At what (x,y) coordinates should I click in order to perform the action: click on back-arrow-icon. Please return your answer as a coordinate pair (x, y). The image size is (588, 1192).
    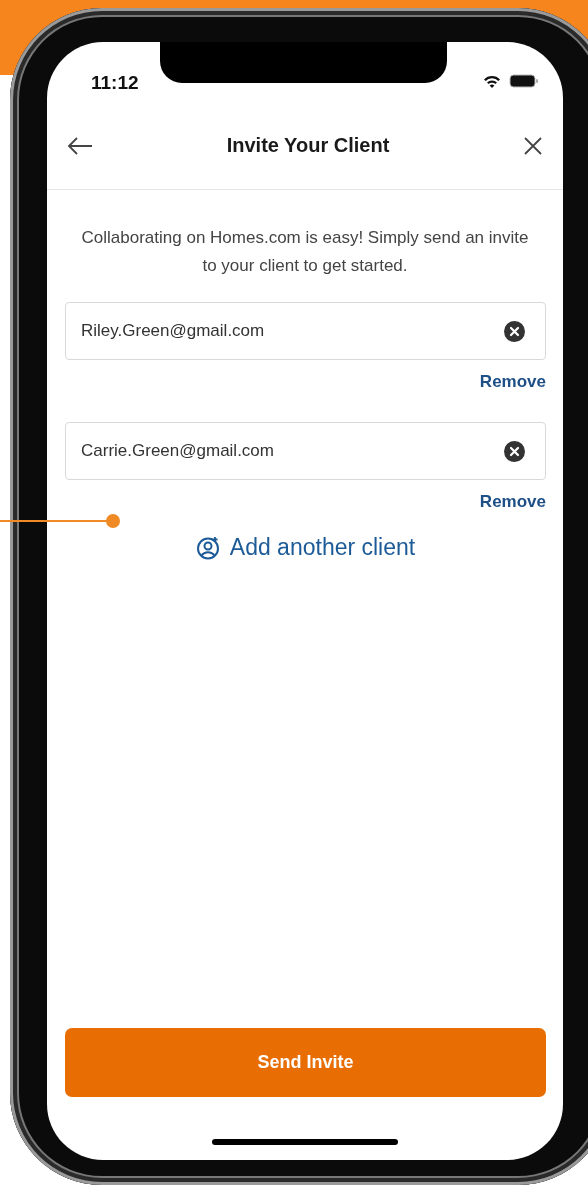
    Looking at the image, I should click on (80, 145).